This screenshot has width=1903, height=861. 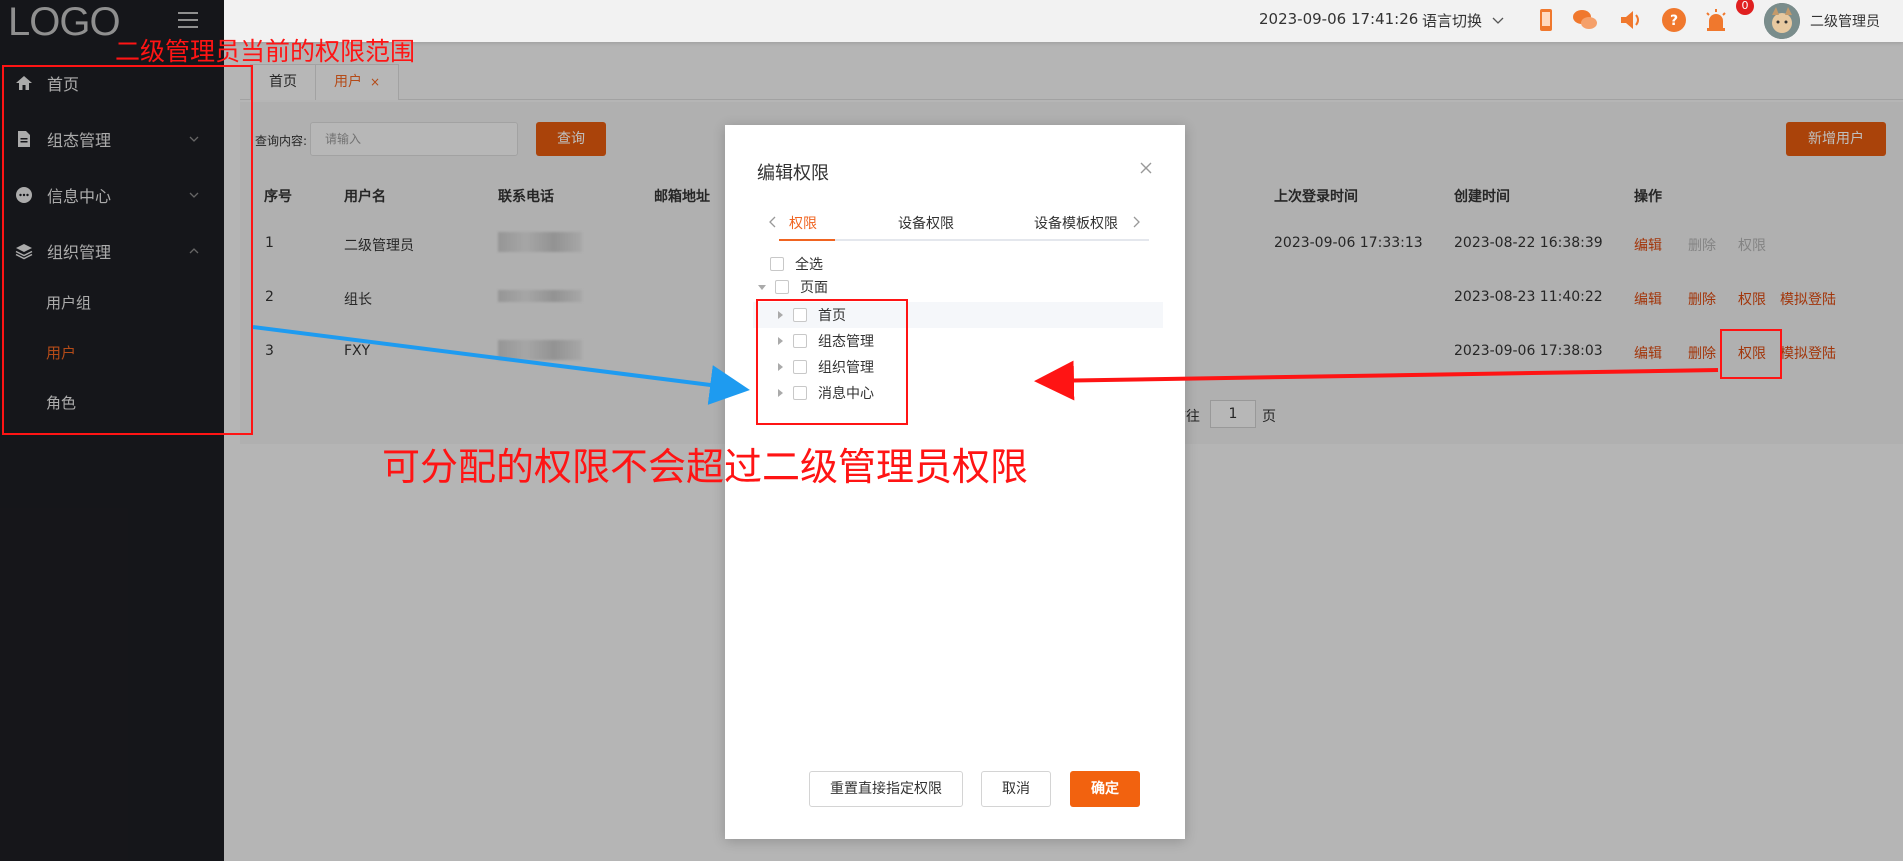 I want to click on cancel-button: 取消, so click(x=1016, y=789).